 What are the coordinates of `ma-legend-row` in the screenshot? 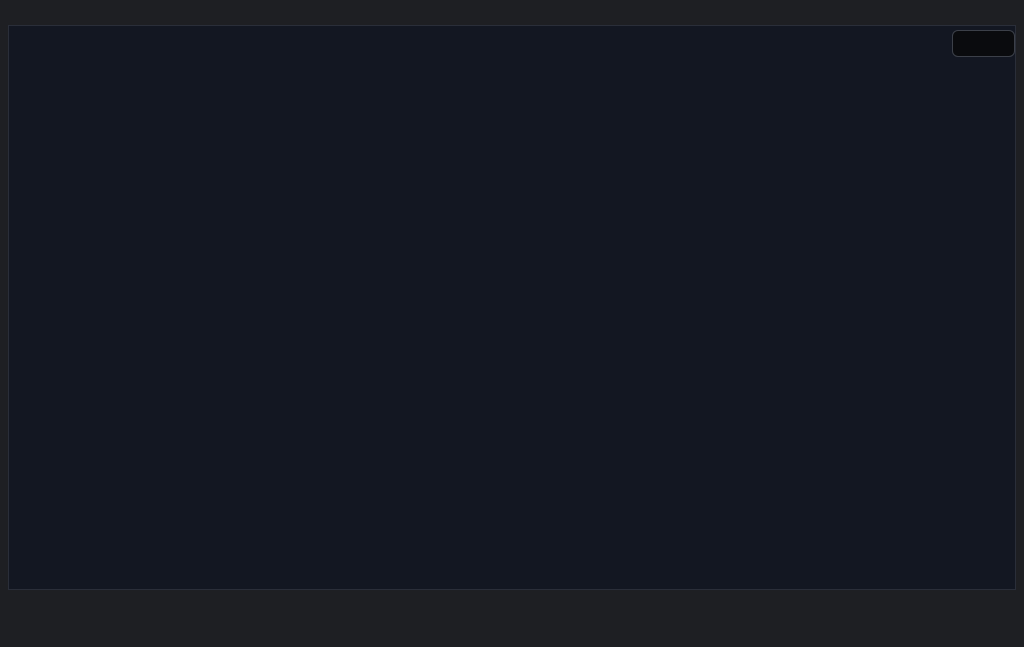 It's located at (34, 72).